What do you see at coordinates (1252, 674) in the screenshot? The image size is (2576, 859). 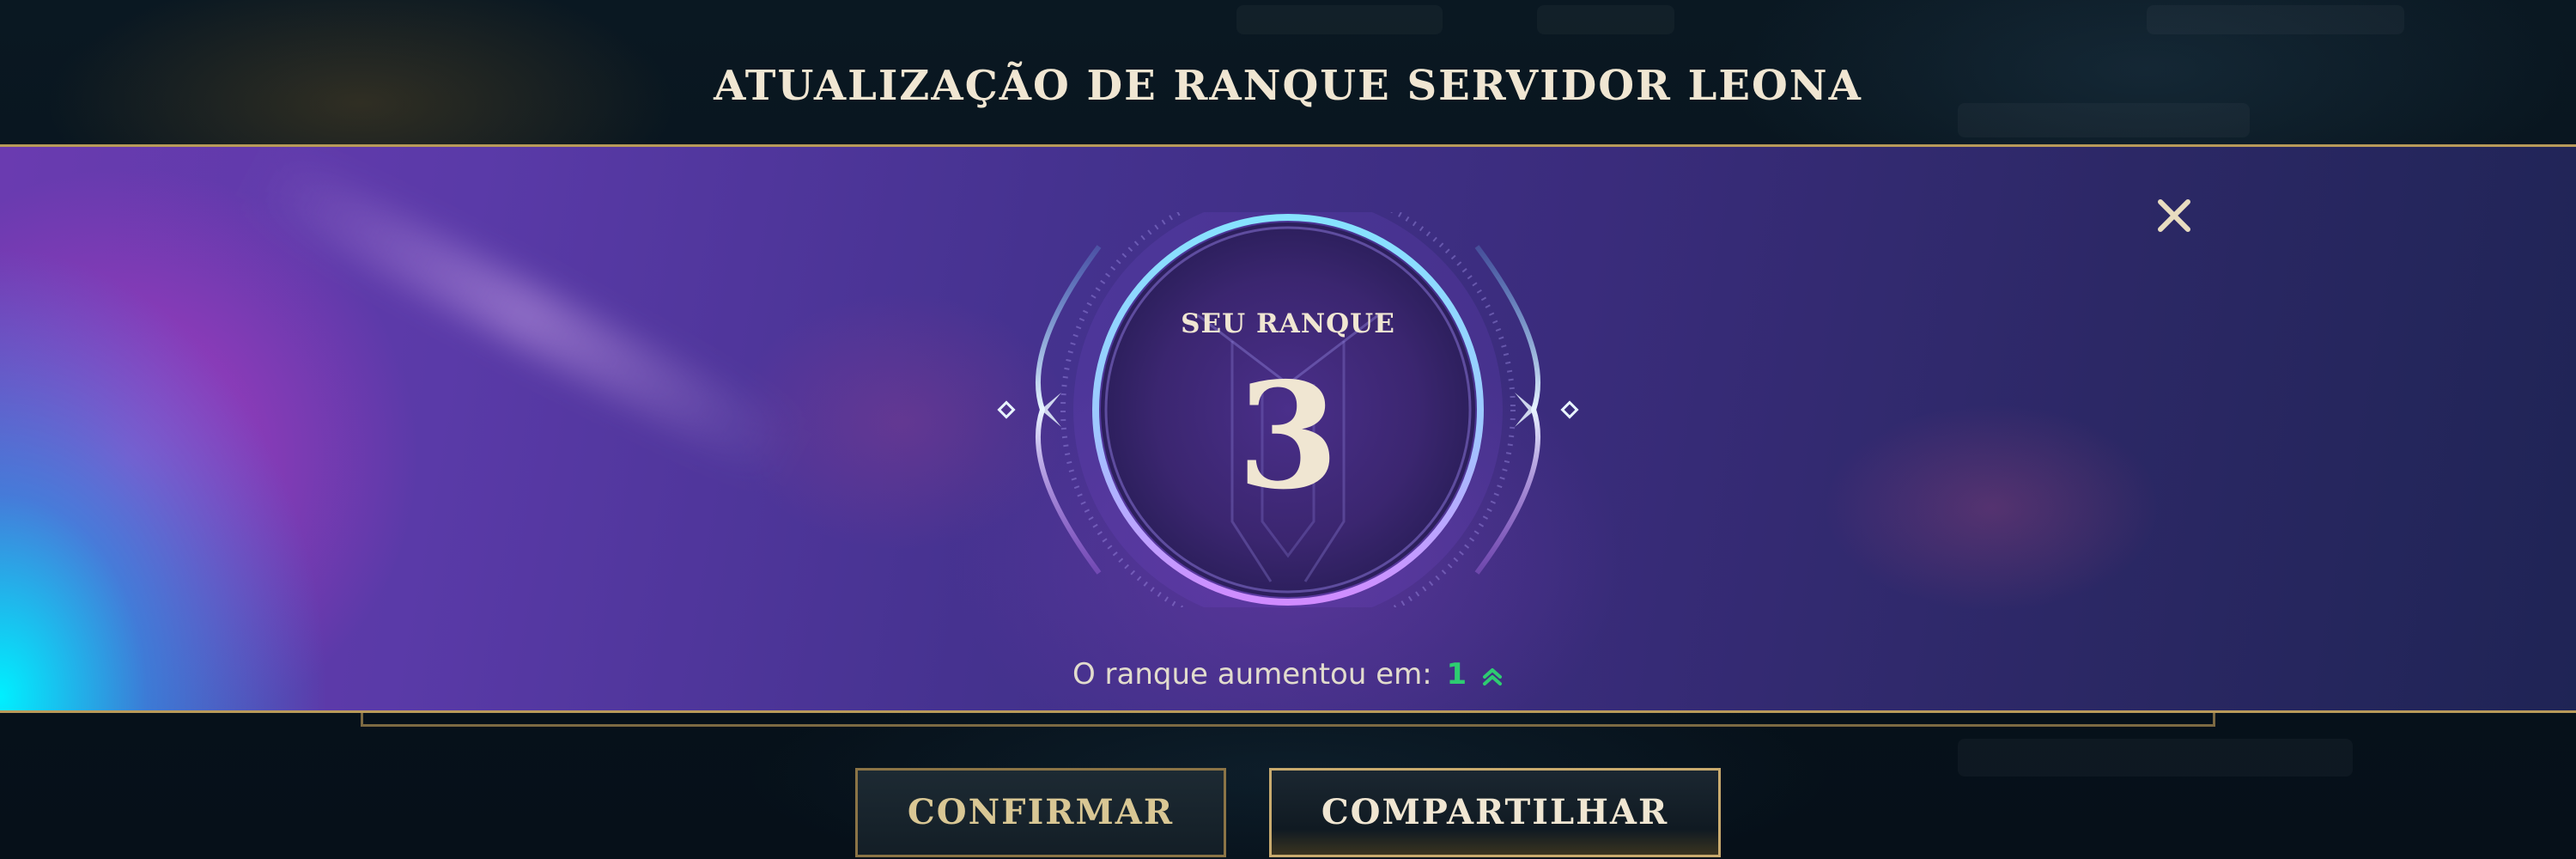 I see `rank-change-label: O ranque aumentou em:` at bounding box center [1252, 674].